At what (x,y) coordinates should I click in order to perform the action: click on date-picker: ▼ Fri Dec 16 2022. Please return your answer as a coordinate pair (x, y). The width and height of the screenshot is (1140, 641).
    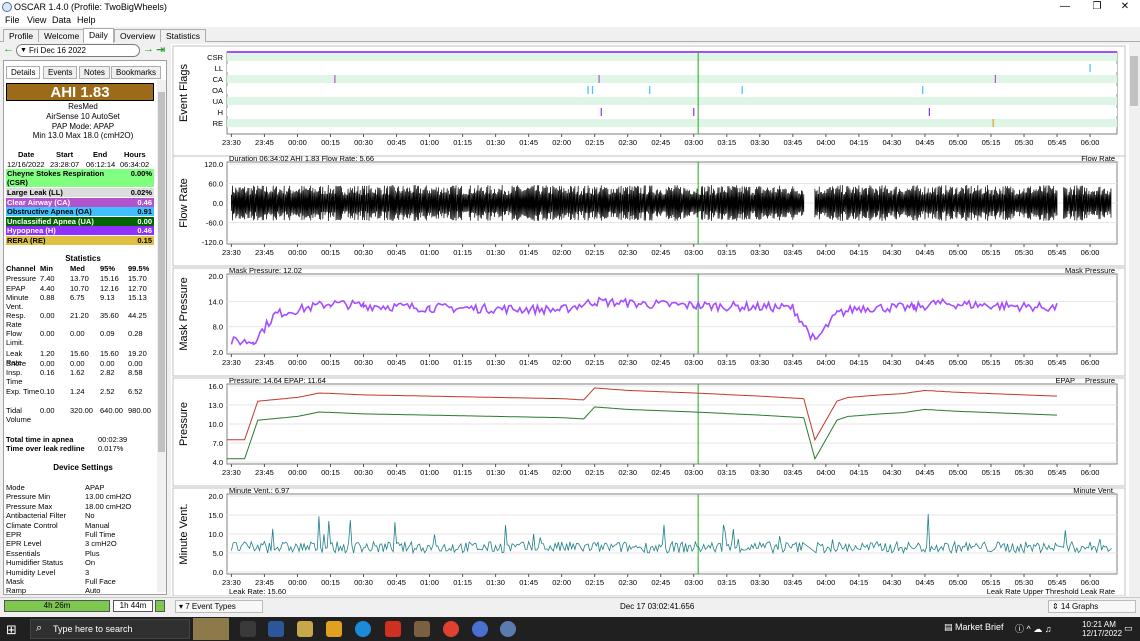
    Looking at the image, I should click on (78, 50).